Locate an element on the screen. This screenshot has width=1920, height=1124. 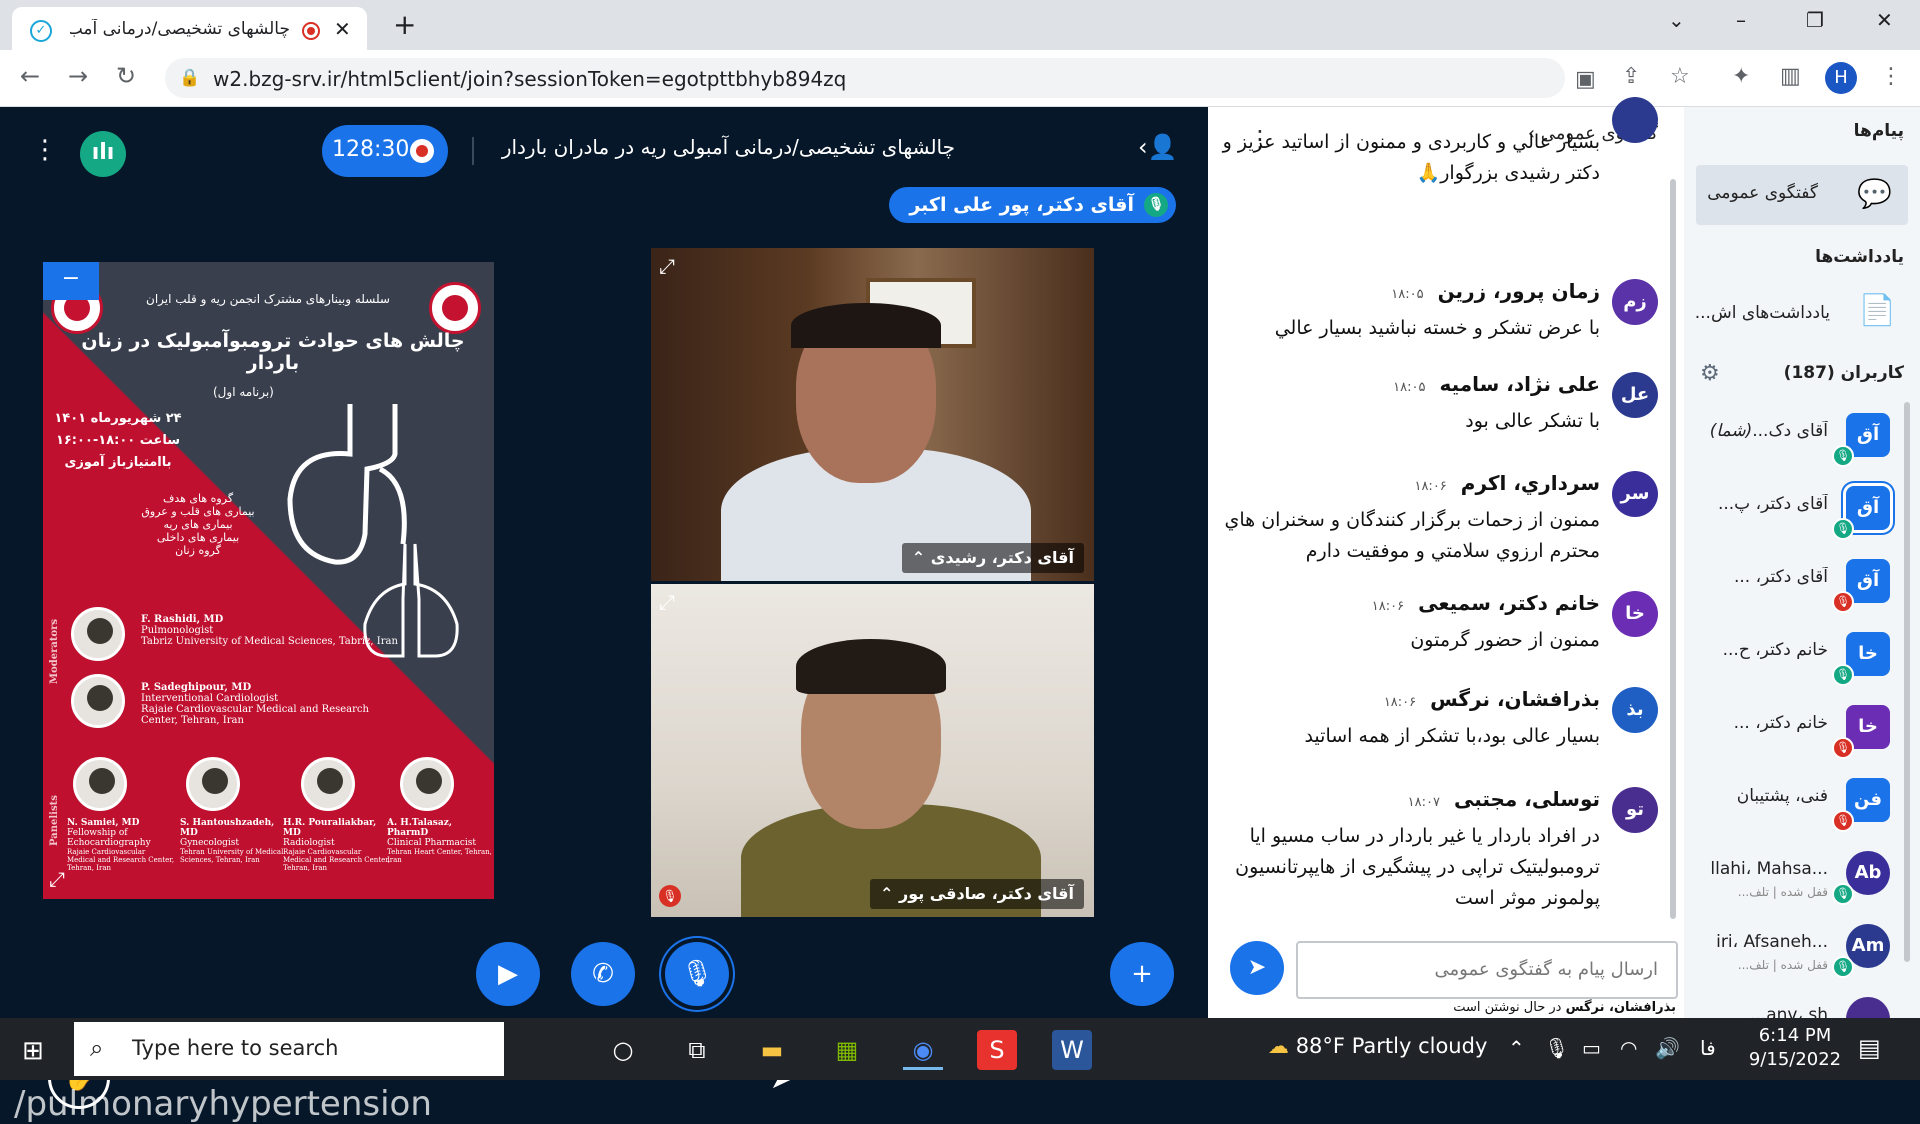
send-message-button: ➤ is located at coordinates (1257, 968).